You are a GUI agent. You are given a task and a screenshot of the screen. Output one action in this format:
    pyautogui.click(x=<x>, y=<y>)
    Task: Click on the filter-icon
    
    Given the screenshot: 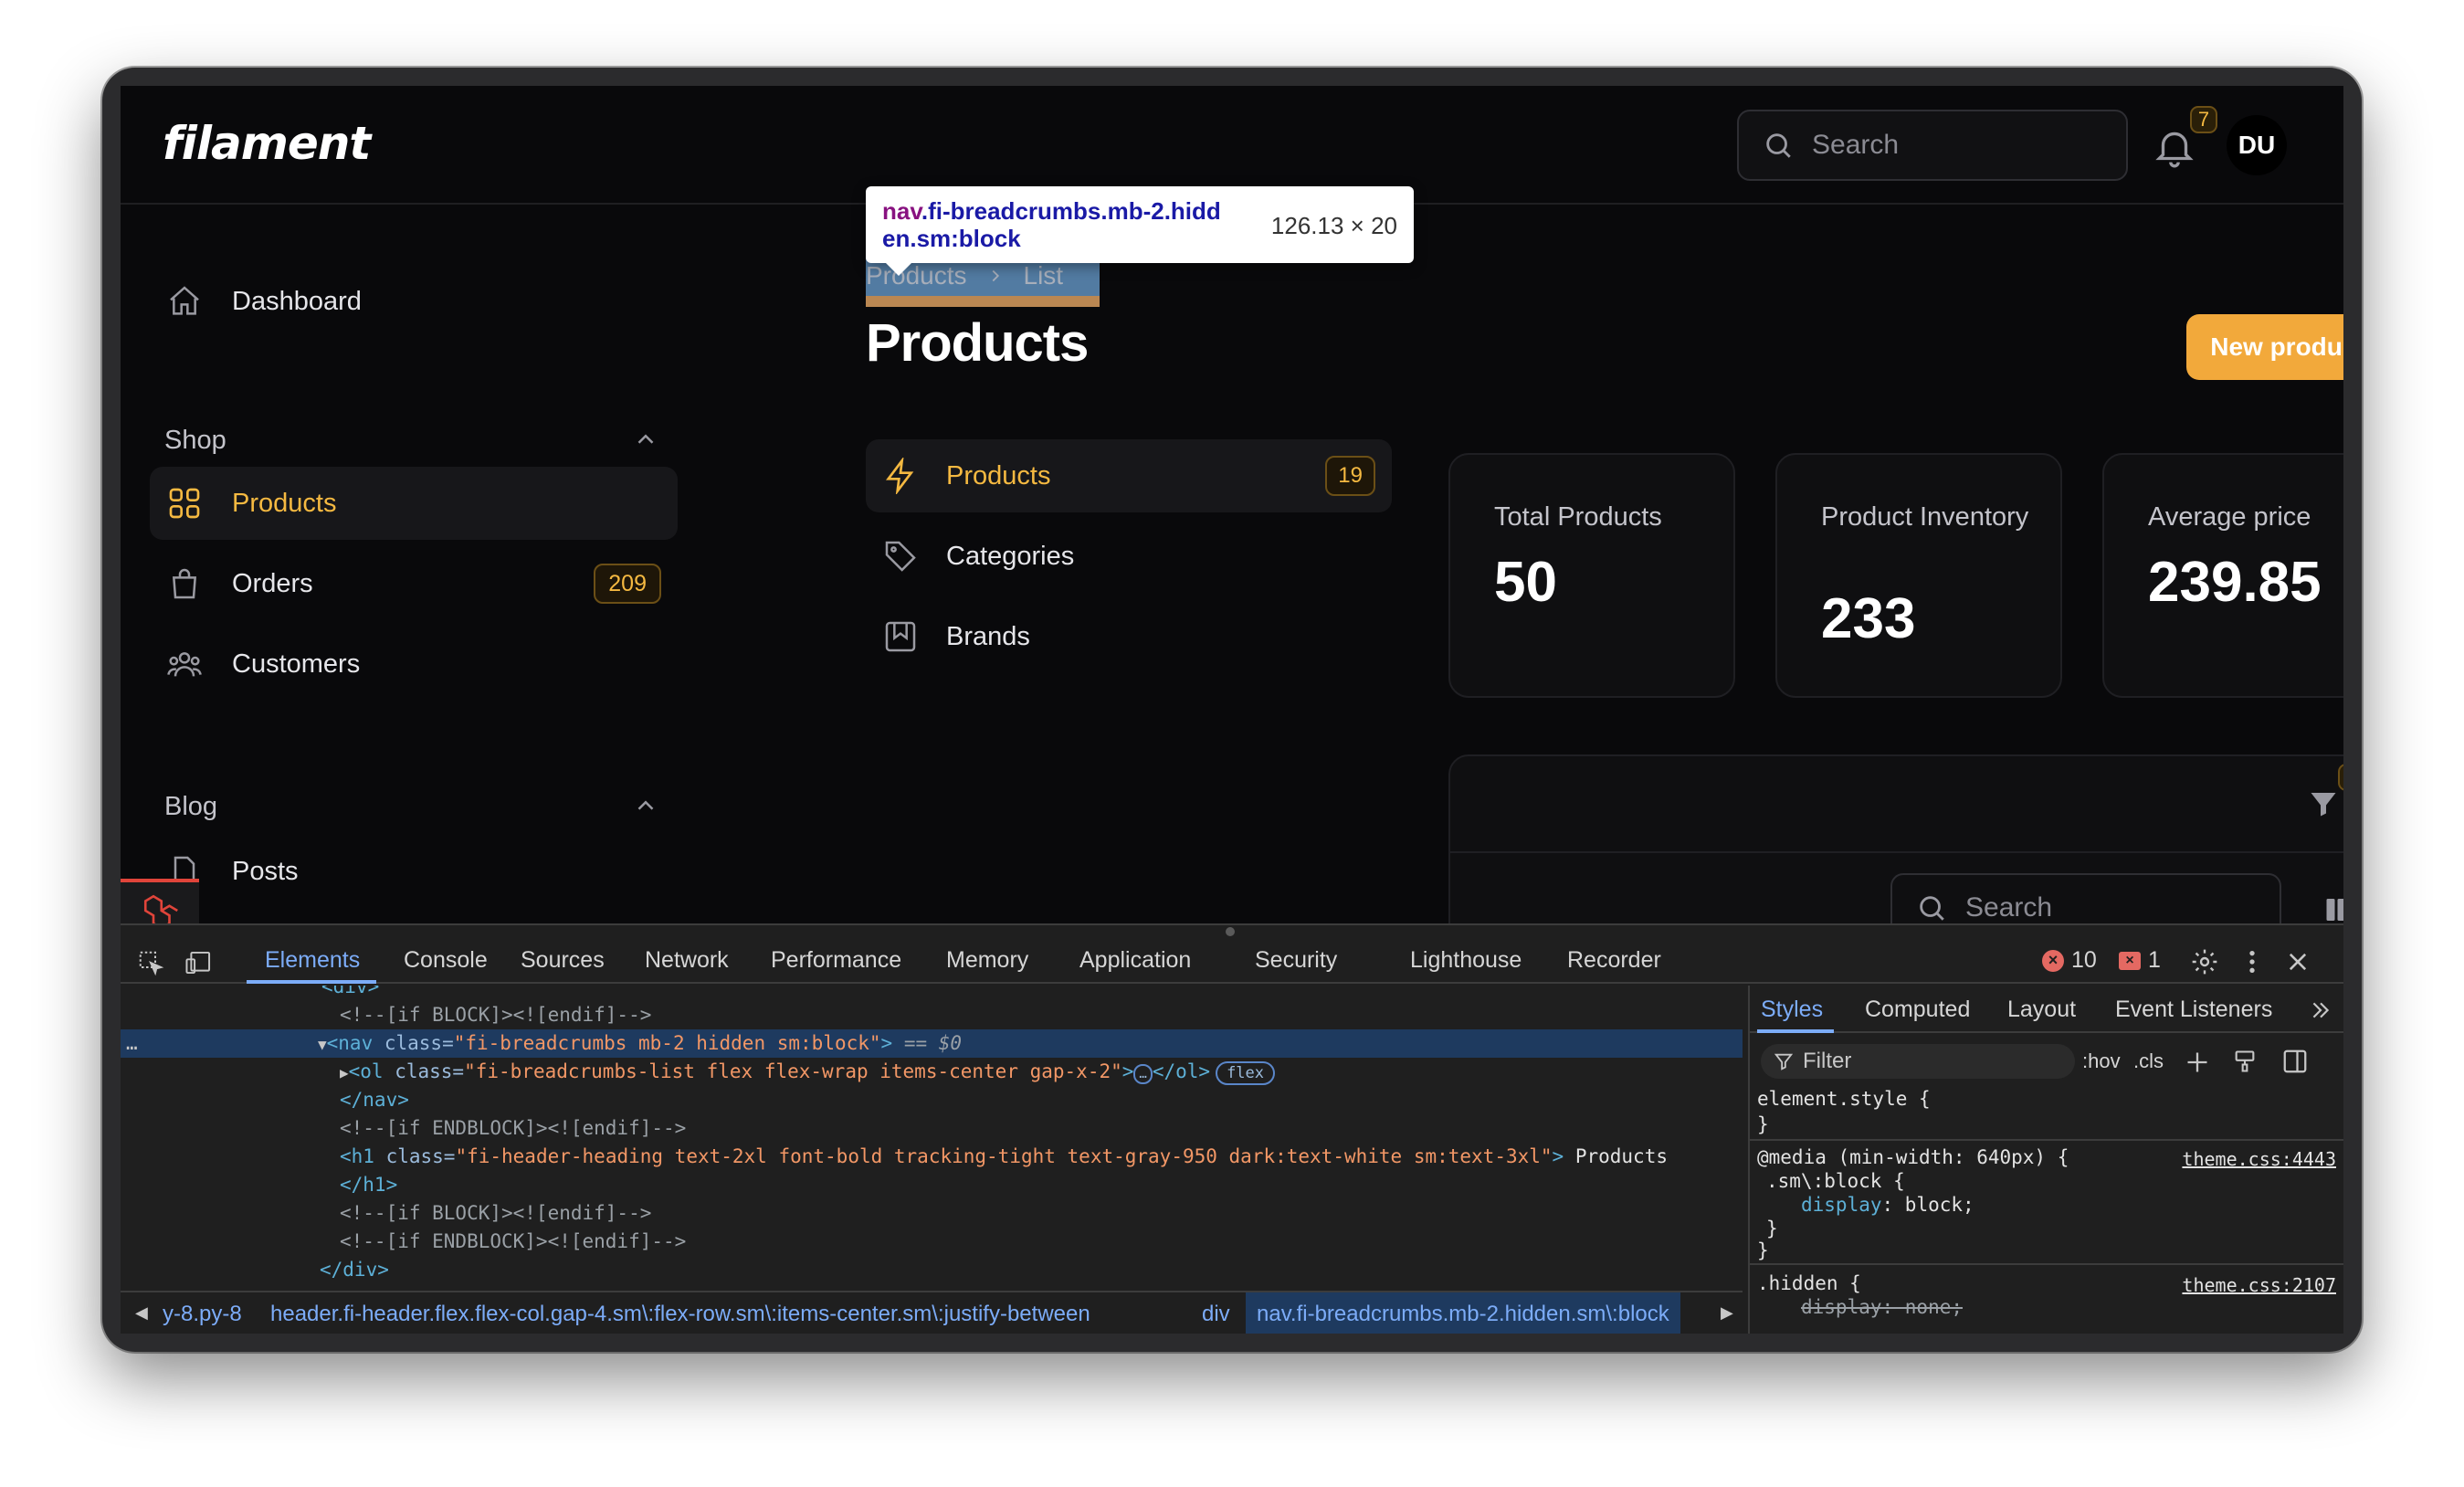 What is the action you would take?
    pyautogui.click(x=2323, y=803)
    